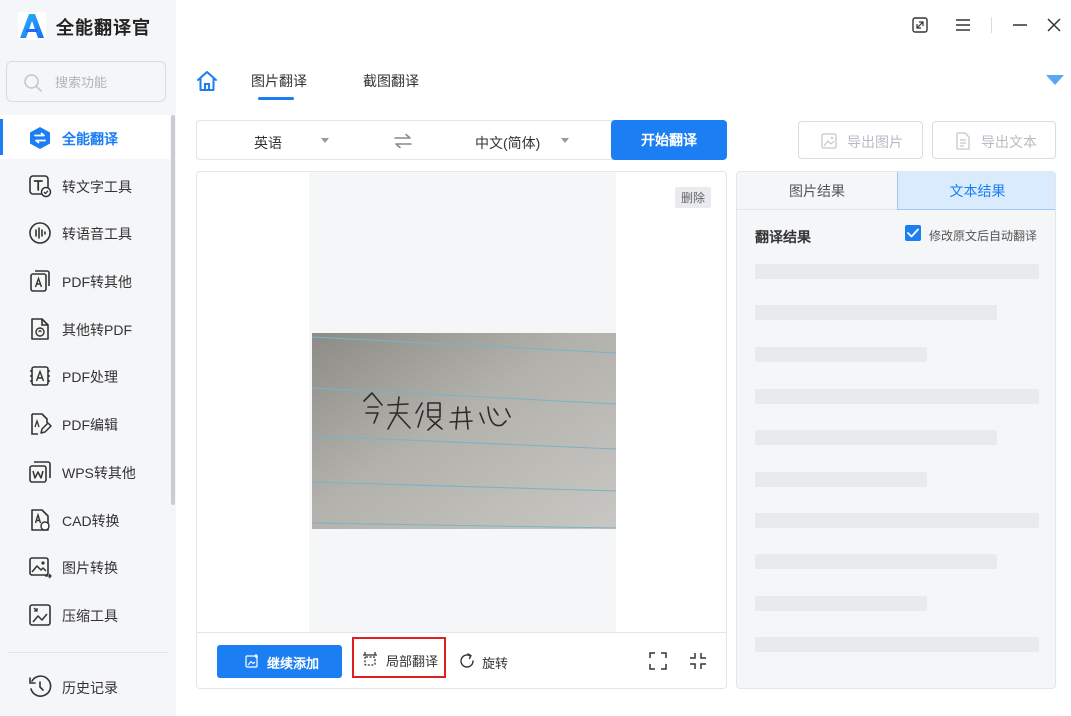 This screenshot has height=716, width=1071. Describe the element at coordinates (40, 138) in the screenshot. I see `translate-icon` at that location.